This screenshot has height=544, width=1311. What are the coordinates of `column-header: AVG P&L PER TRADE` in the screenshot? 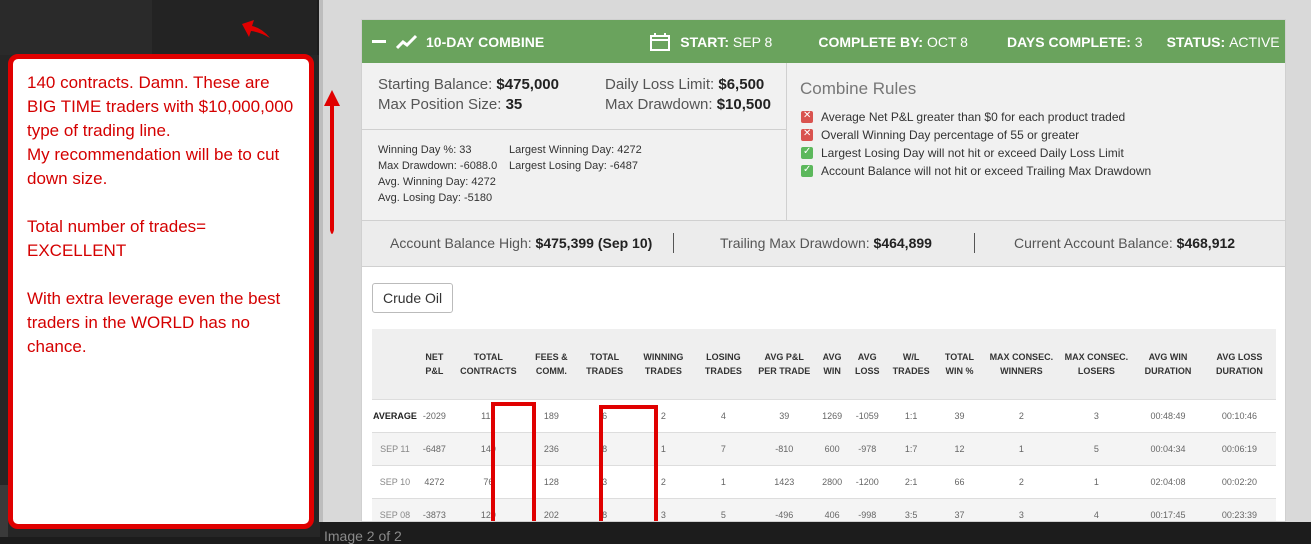 It's located at (784, 364).